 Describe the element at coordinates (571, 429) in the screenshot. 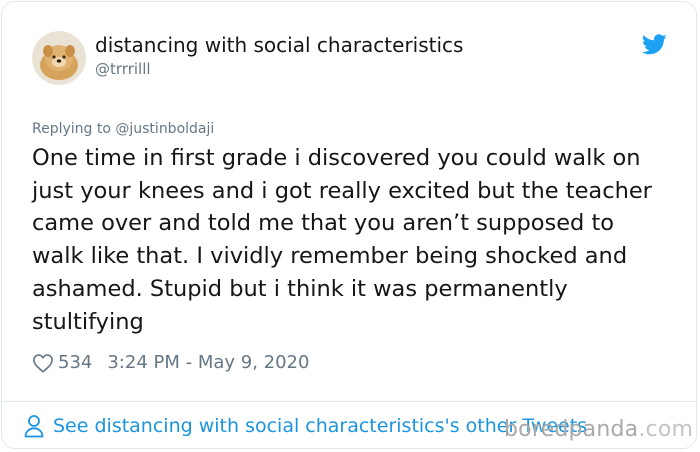

I see `watermark-brand: boredpanda` at that location.